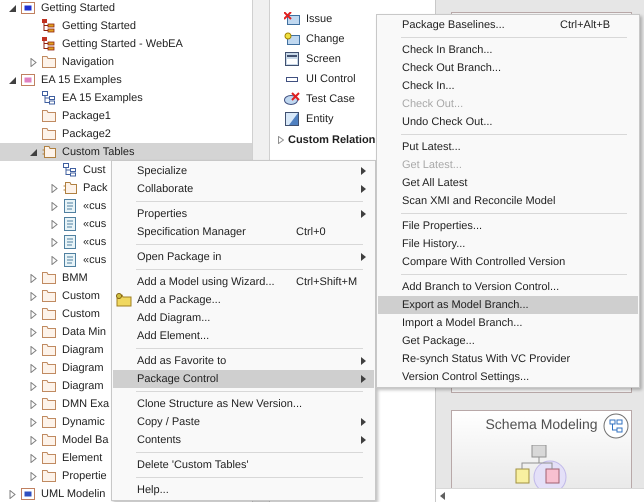  I want to click on menu-item: Contents, so click(243, 440).